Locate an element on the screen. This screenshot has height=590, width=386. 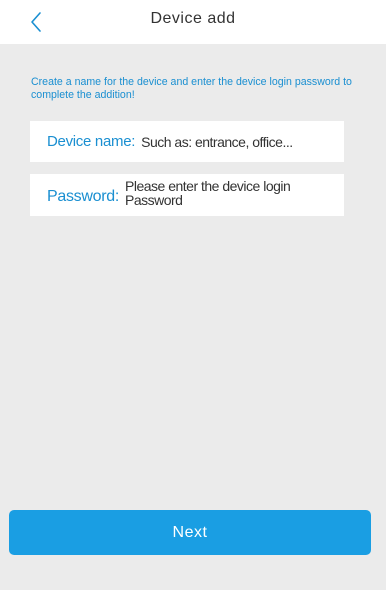
password-field: Password: is located at coordinates (187, 195).